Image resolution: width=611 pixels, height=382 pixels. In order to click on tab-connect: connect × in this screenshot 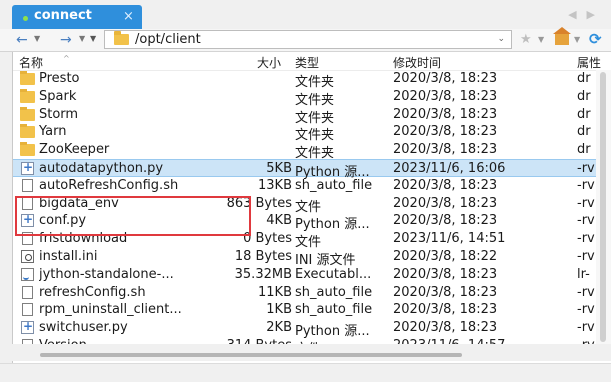, I will do `click(77, 17)`.